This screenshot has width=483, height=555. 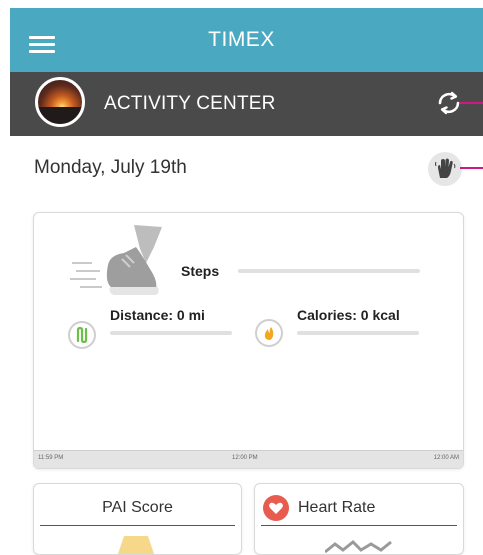 What do you see at coordinates (137, 519) in the screenshot?
I see `pai-score-card: PAI Score` at bounding box center [137, 519].